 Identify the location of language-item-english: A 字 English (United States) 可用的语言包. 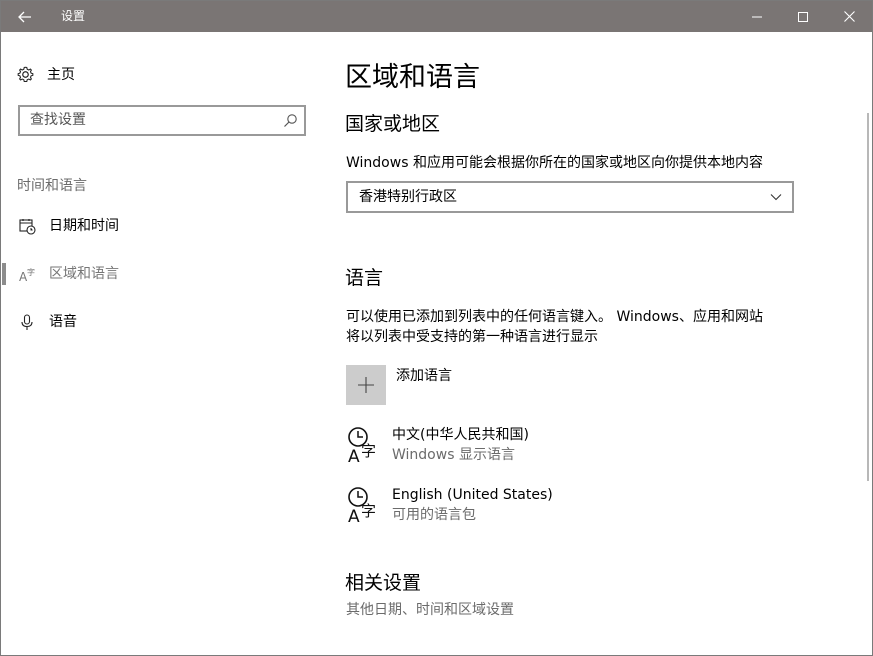
(546, 505).